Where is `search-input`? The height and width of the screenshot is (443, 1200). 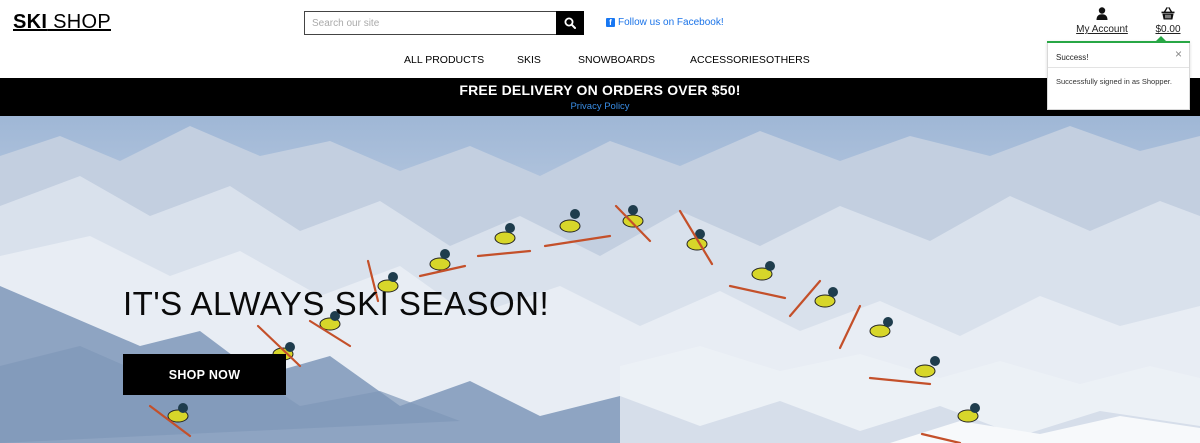
search-input is located at coordinates (430, 23).